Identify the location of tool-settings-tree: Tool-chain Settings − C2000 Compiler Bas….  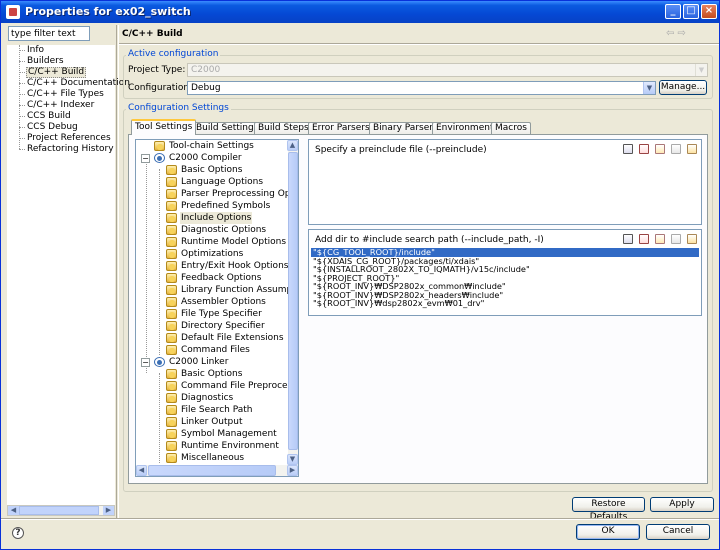
(217, 308).